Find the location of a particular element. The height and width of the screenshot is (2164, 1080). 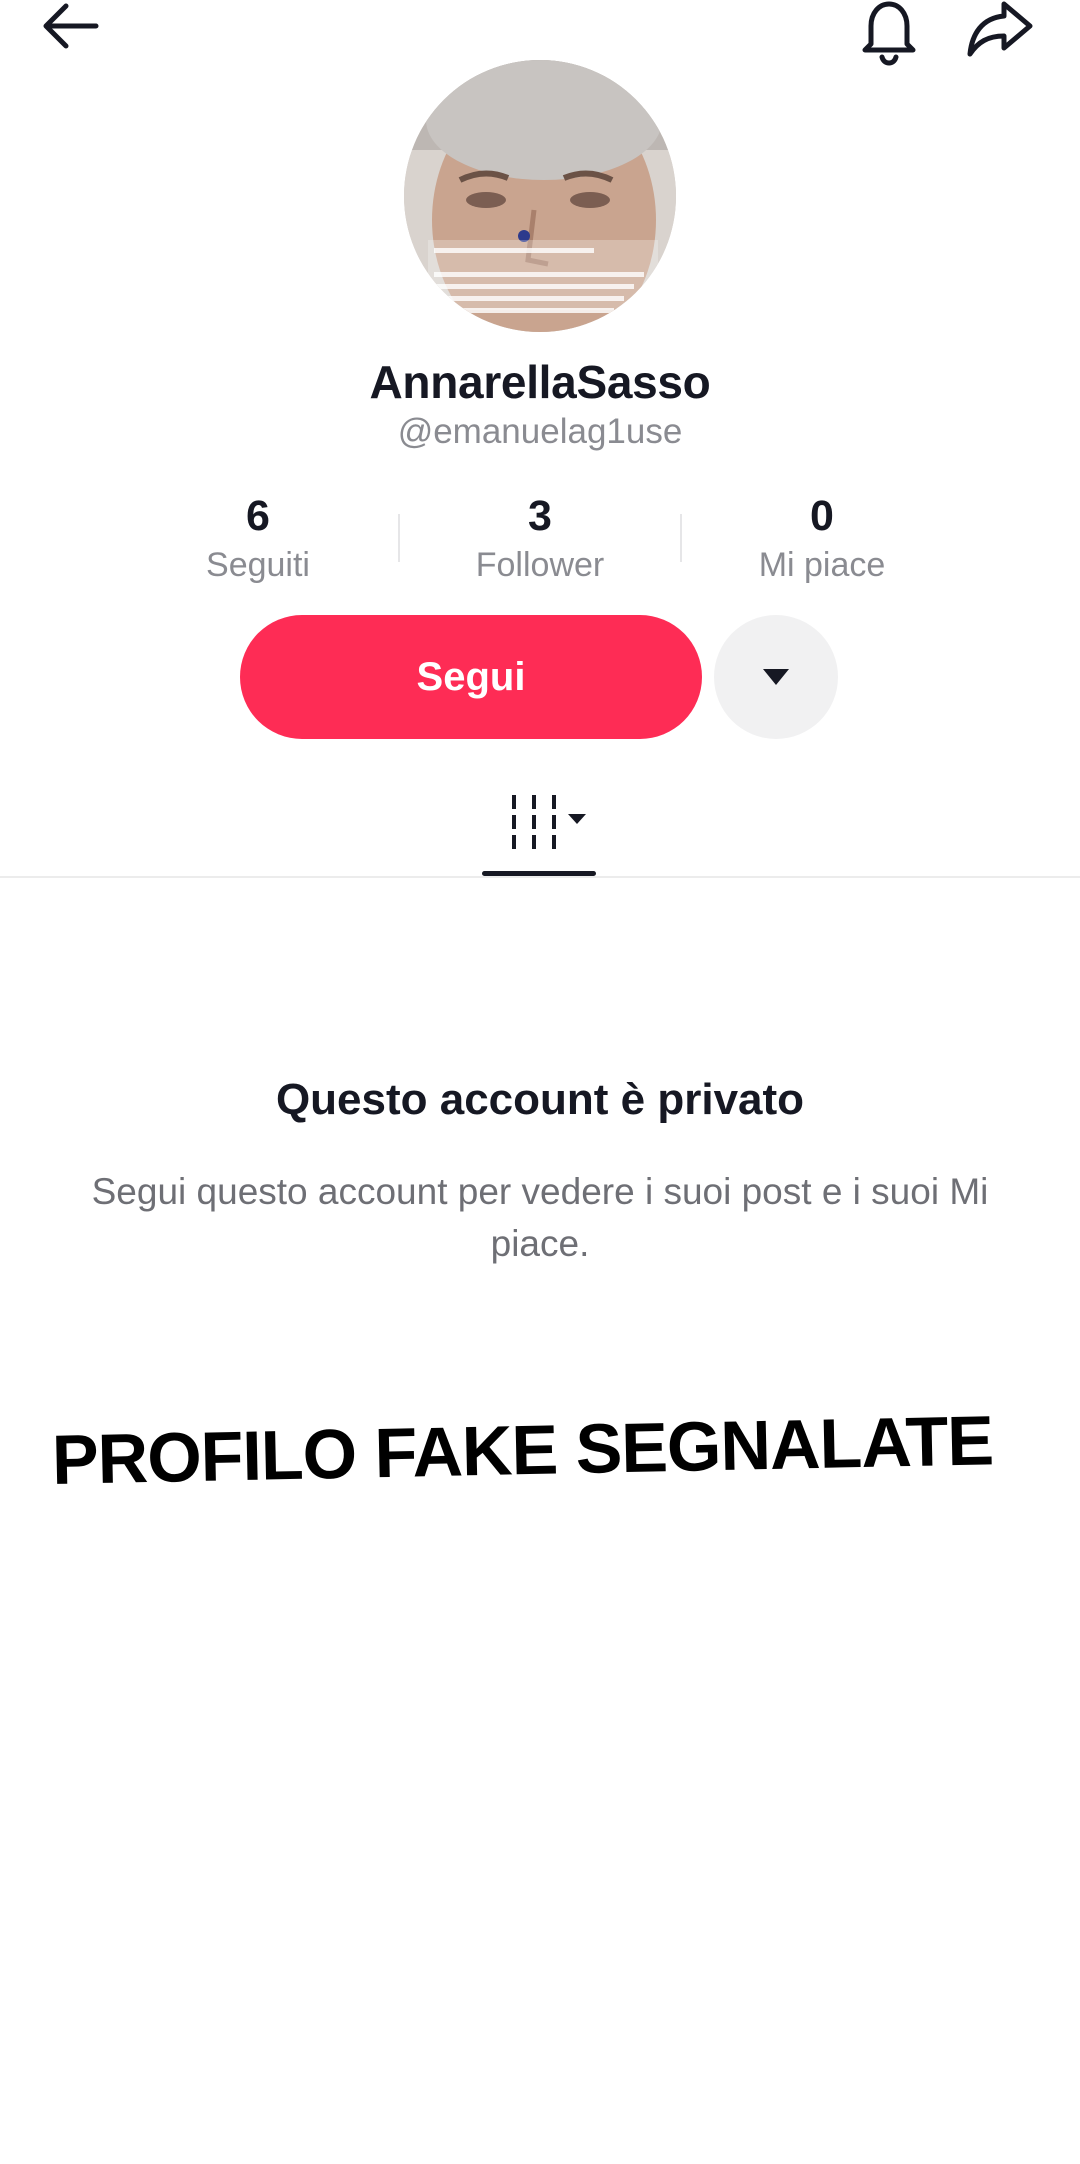

stat-likes: 0 Mi piace is located at coordinates (822, 539).